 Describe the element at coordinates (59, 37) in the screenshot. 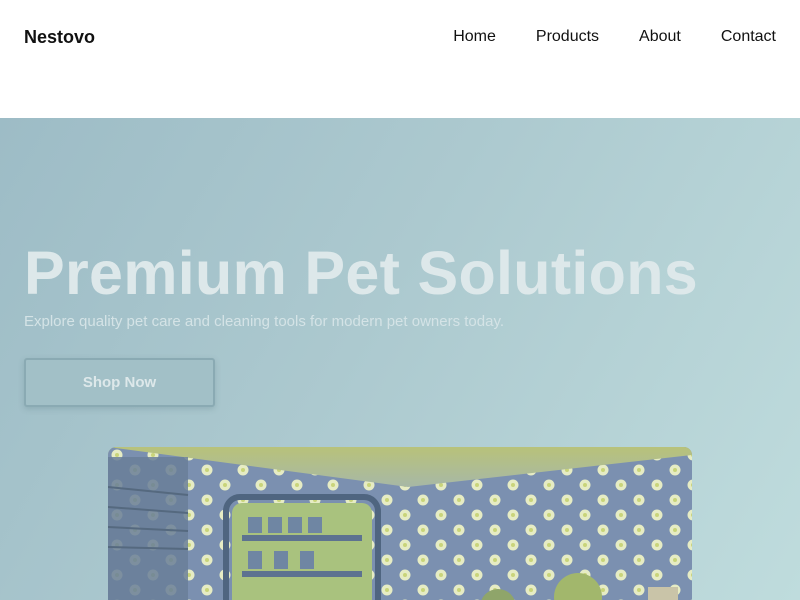

I see `site-logo: Nestovo` at that location.